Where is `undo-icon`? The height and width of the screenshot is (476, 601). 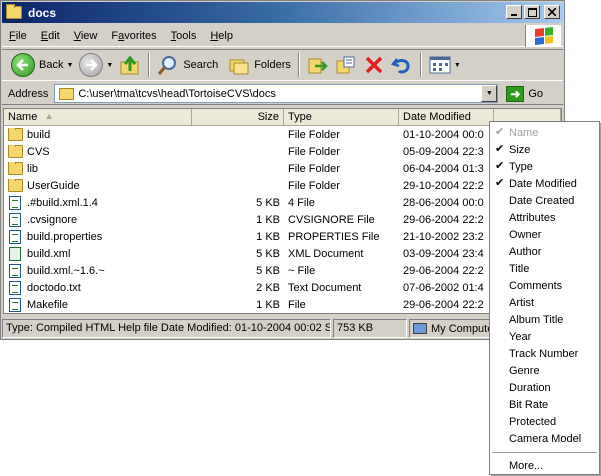
undo-icon is located at coordinates (401, 65).